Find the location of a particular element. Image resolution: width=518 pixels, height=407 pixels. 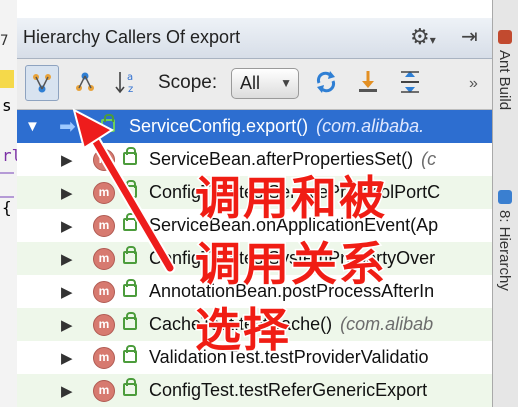

annotation-text: 调用关系 is located at coordinates (290, 264).